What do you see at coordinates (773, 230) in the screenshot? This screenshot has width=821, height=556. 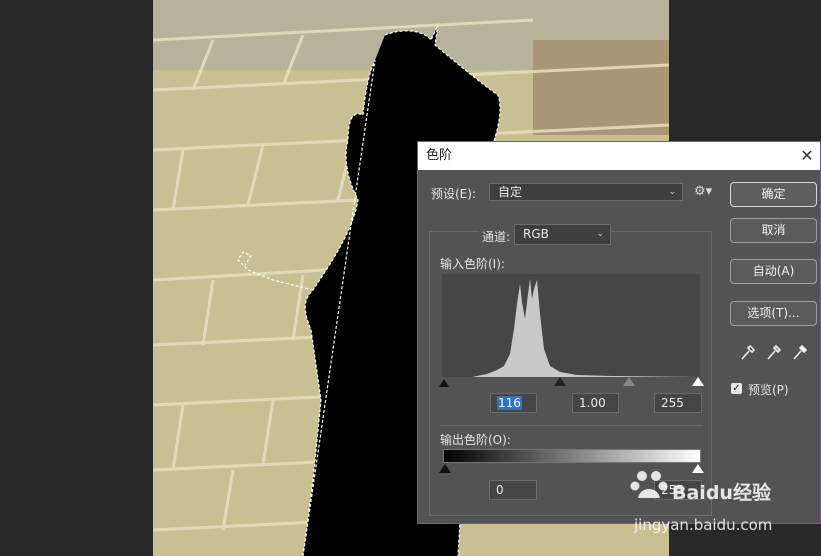 I see `cancel-button: 取消` at bounding box center [773, 230].